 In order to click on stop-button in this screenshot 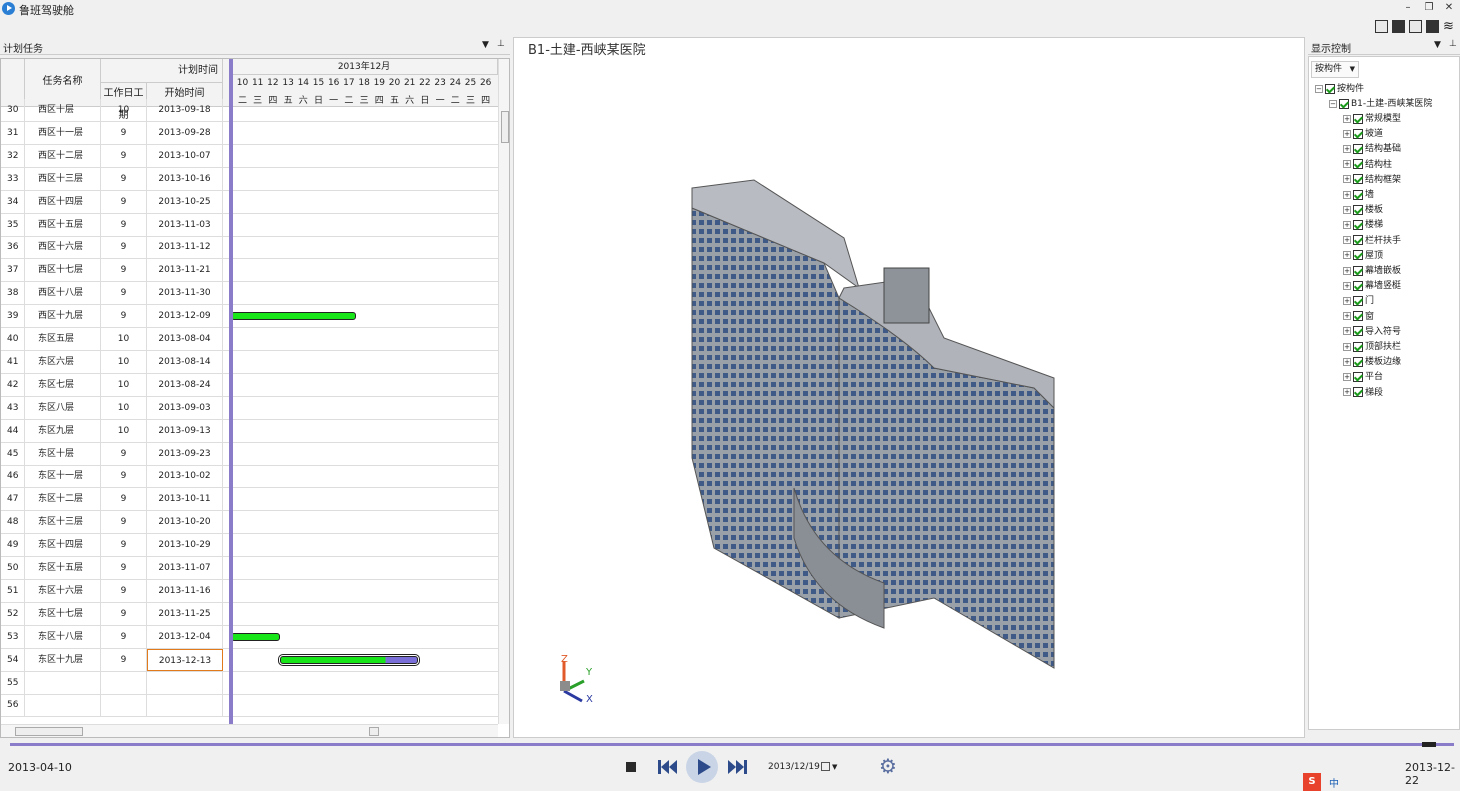, I will do `click(631, 767)`.